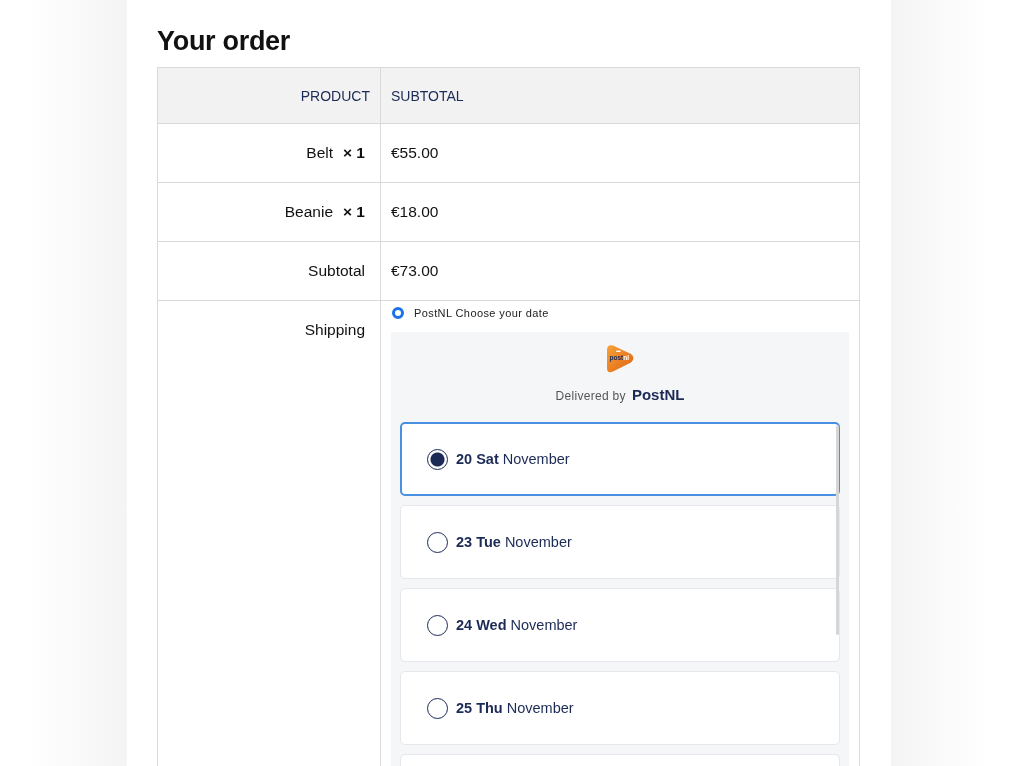 This screenshot has width=1019, height=766. What do you see at coordinates (620, 95) in the screenshot?
I see `column-header: SUBTOTAL` at bounding box center [620, 95].